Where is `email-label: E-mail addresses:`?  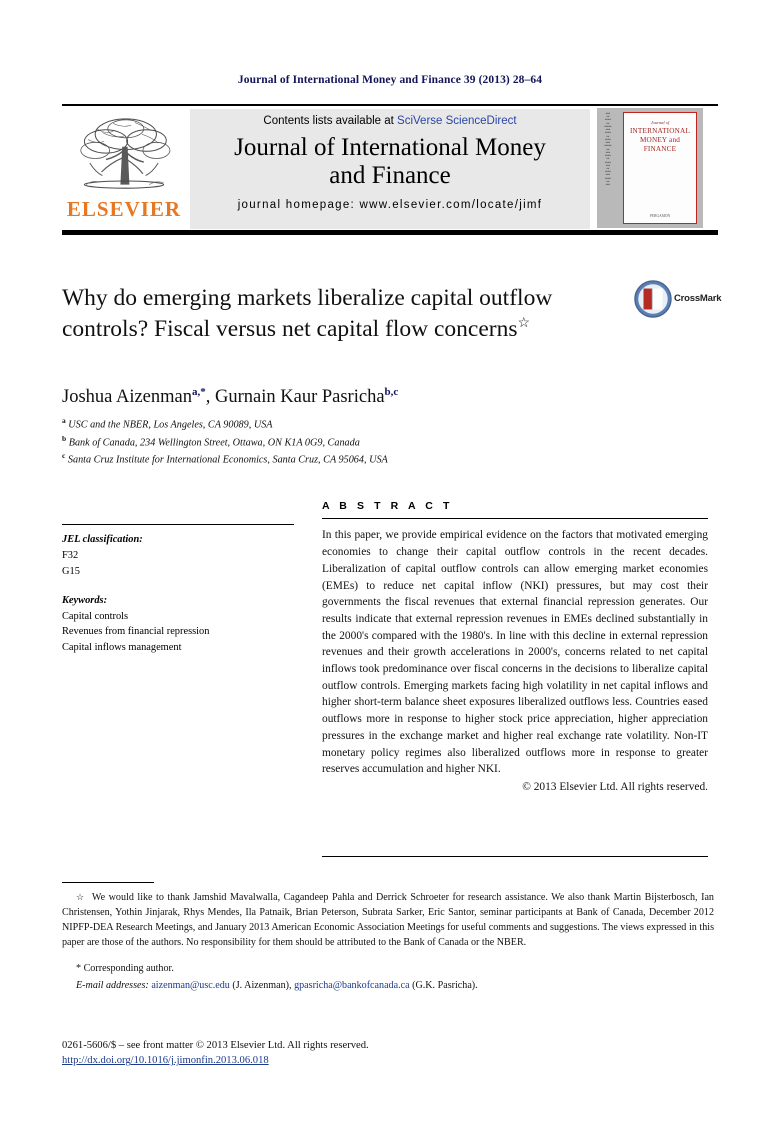
email-label: E-mail addresses: is located at coordinates (112, 985).